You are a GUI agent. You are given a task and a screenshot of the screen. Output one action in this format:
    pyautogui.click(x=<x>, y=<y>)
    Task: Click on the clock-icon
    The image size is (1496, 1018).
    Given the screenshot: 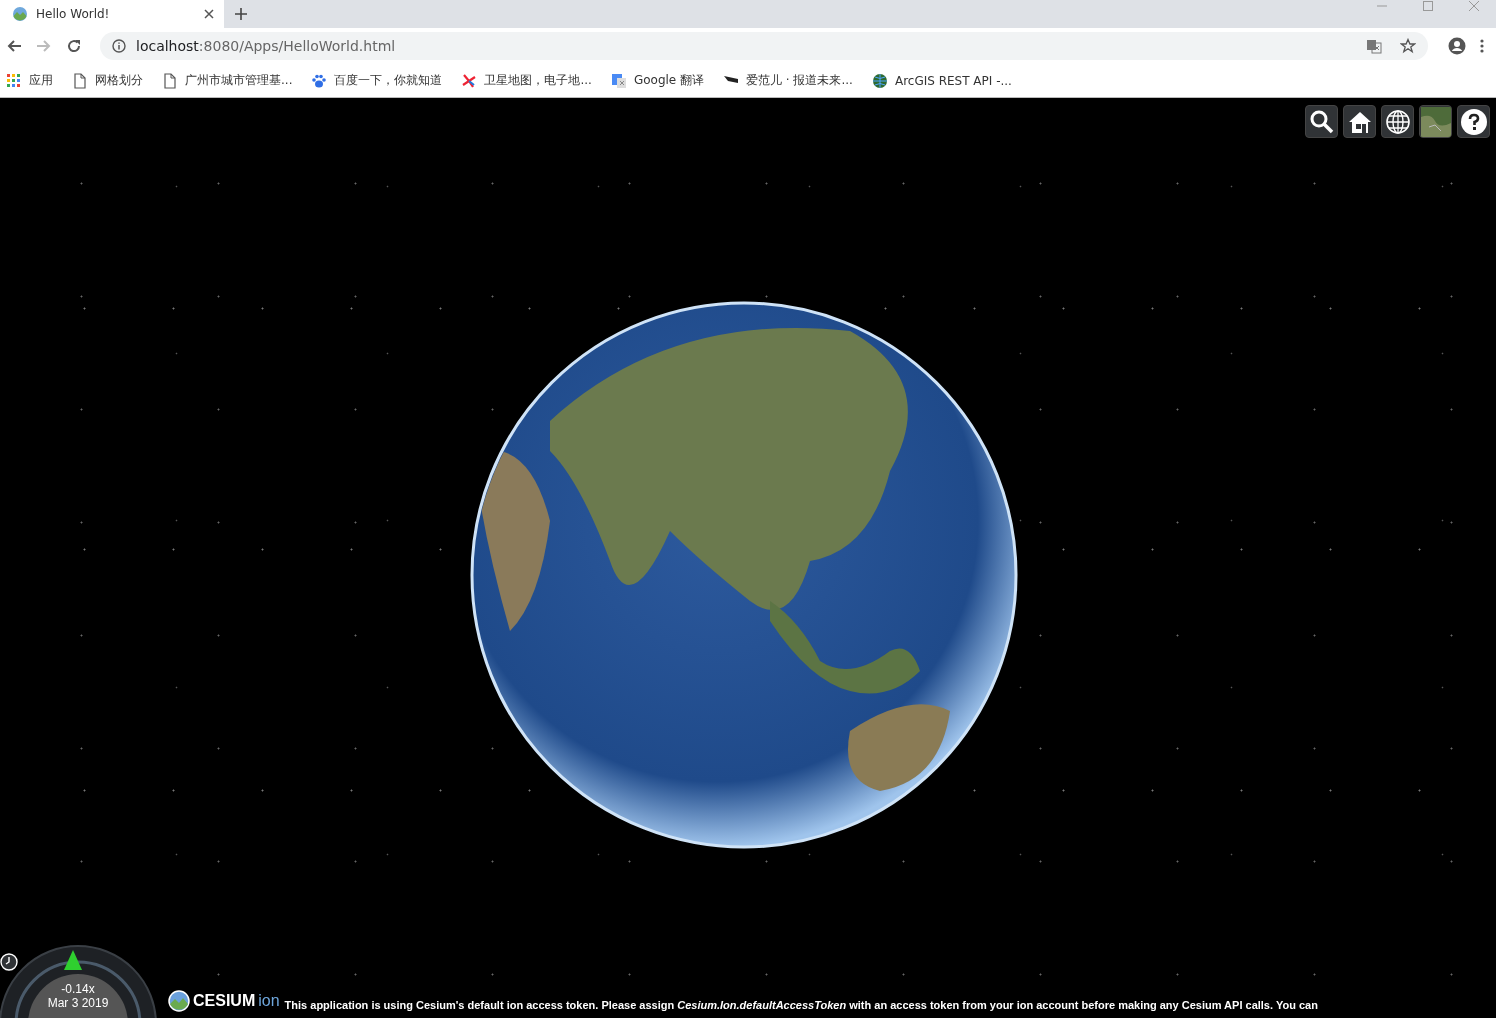 What is the action you would take?
    pyautogui.click(x=9, y=962)
    